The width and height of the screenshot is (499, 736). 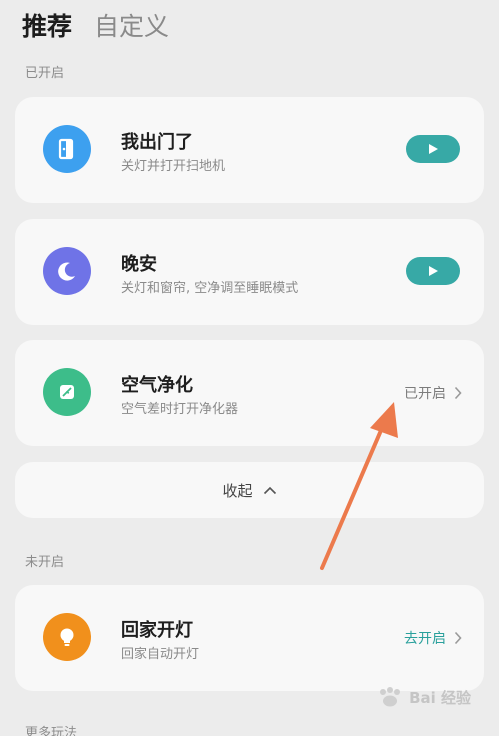 What do you see at coordinates (67, 149) in the screenshot?
I see `door-exit-icon` at bounding box center [67, 149].